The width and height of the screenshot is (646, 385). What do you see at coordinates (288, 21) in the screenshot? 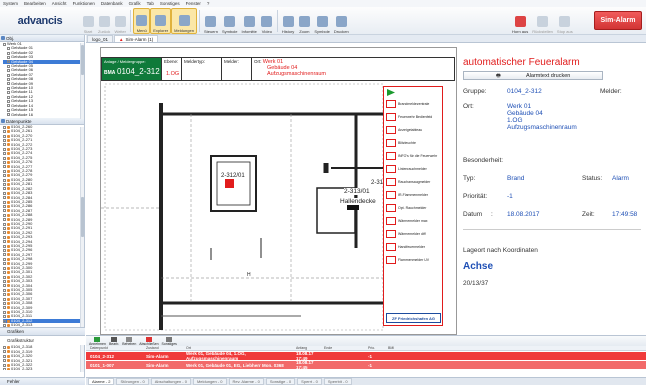
I see `ribbon-button-10: History` at bounding box center [288, 21].